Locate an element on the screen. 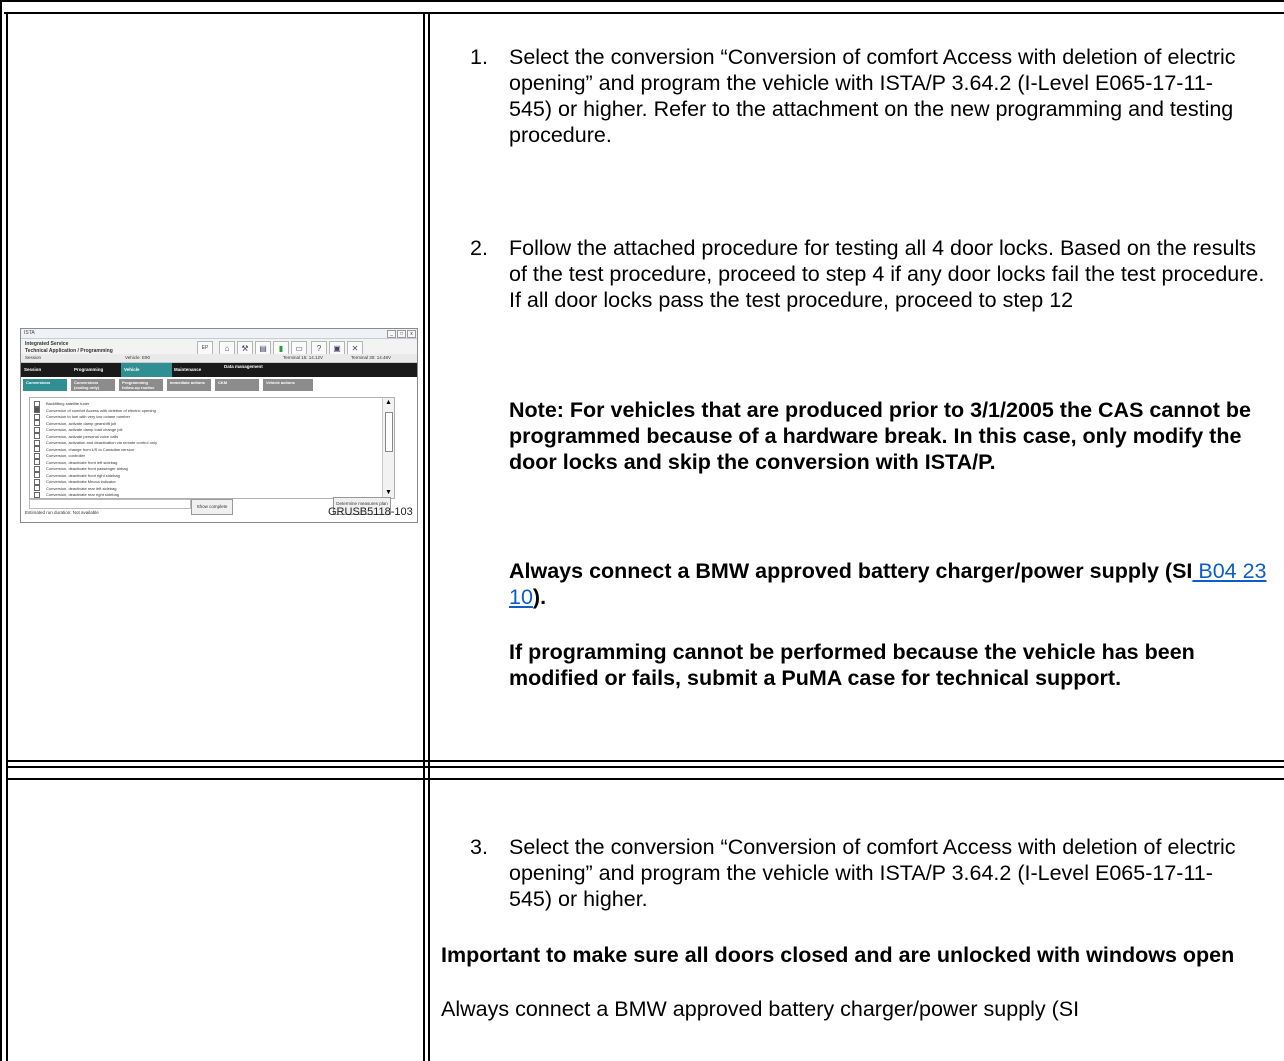 The image size is (1284, 1061). terminal-30-label: Terminal 30: 14.48V is located at coordinates (371, 357).